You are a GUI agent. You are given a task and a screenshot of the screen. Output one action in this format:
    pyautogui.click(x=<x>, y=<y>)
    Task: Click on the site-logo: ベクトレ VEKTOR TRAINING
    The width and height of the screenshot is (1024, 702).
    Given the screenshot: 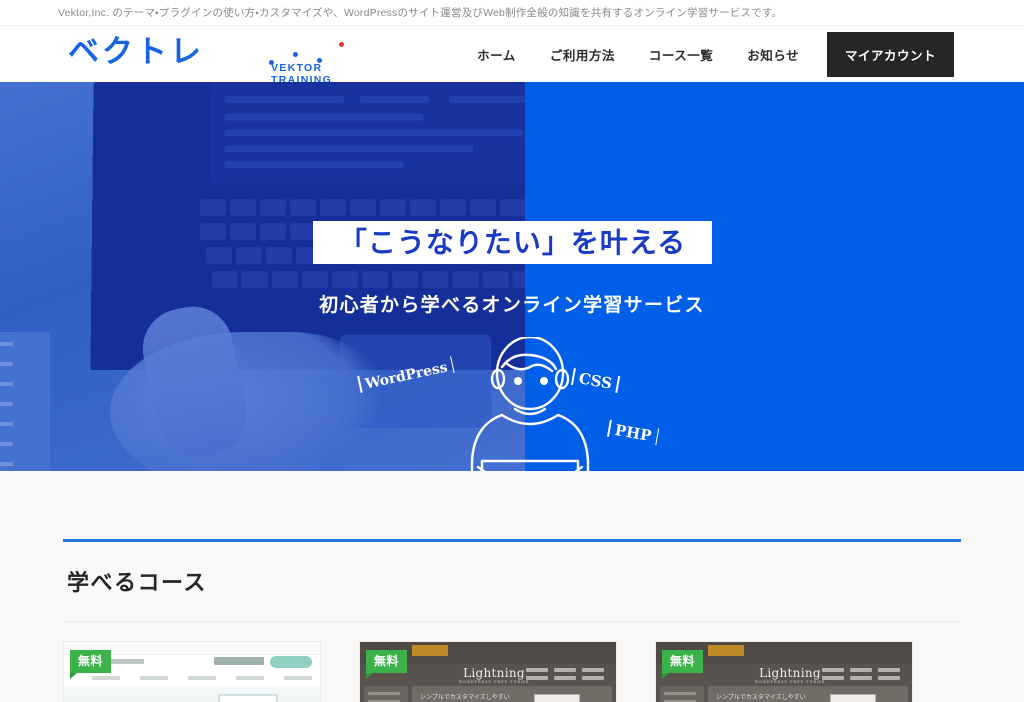 What is the action you would take?
    pyautogui.click(x=201, y=59)
    